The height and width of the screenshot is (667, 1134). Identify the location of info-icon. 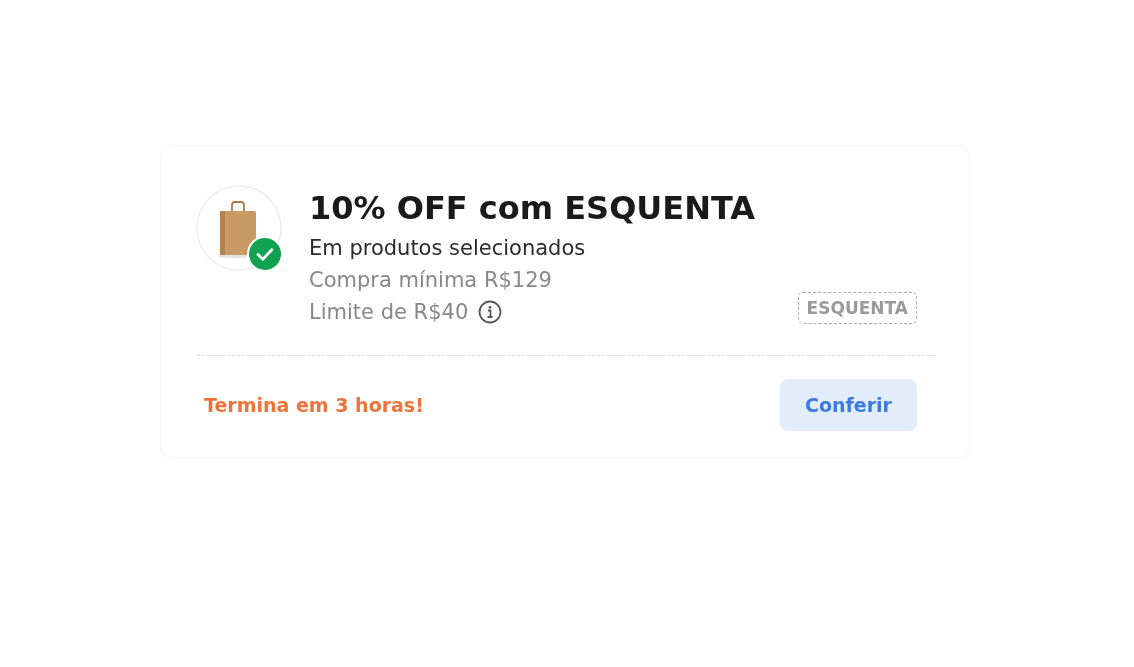
(490, 312).